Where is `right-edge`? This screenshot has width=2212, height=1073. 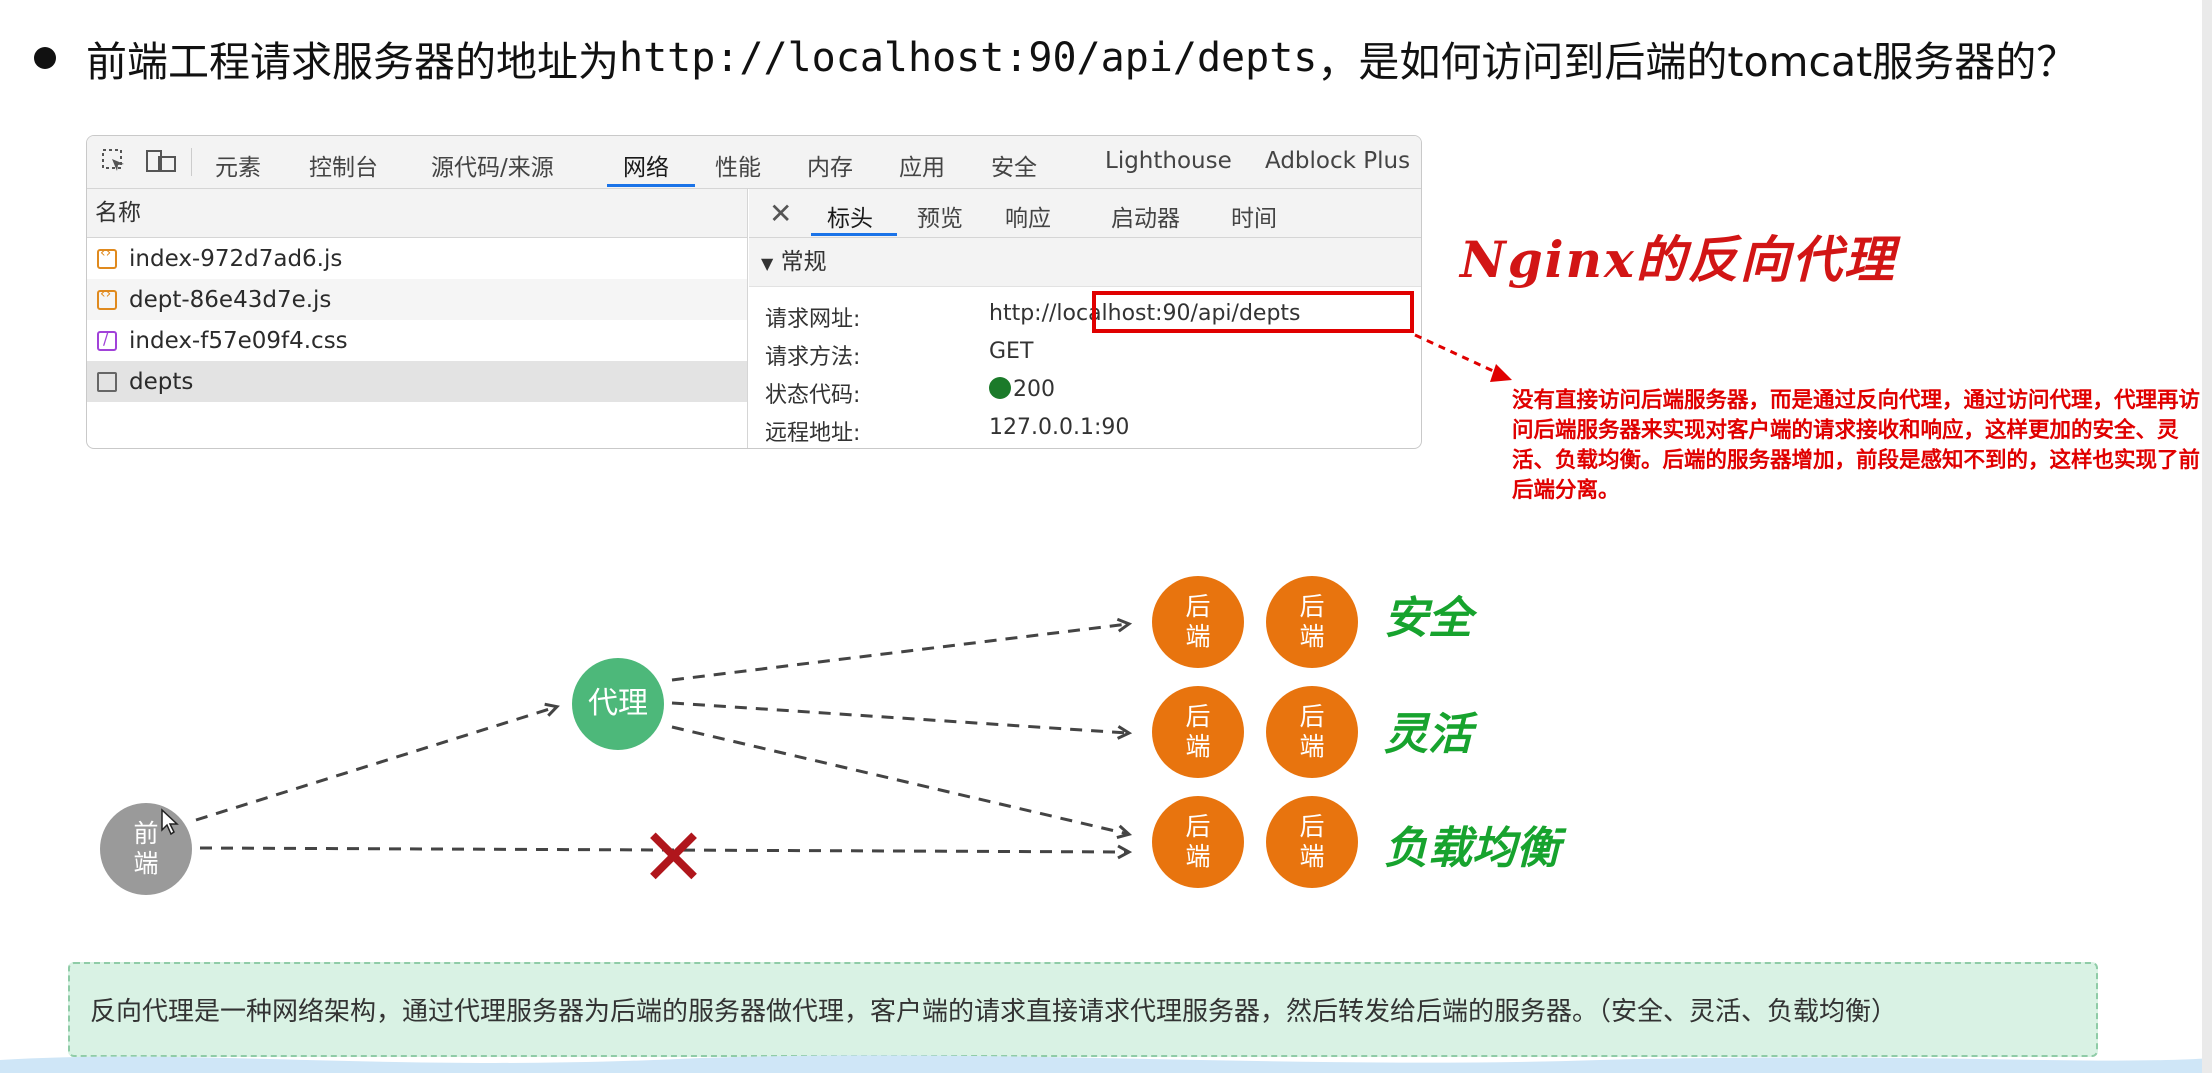
right-edge is located at coordinates (2207, 536).